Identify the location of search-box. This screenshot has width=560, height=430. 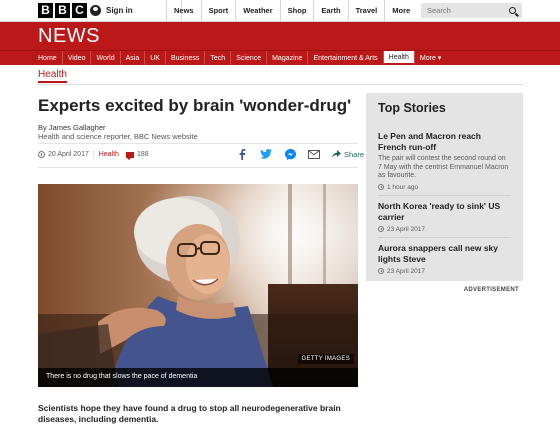
(471, 10).